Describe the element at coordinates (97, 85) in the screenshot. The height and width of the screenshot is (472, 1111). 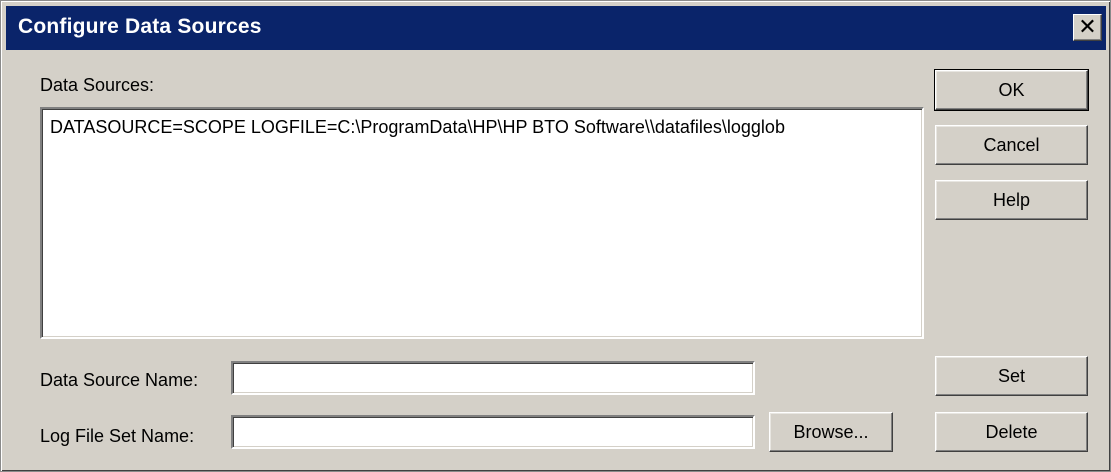
I see `data-sources-label: Data Sources:` at that location.